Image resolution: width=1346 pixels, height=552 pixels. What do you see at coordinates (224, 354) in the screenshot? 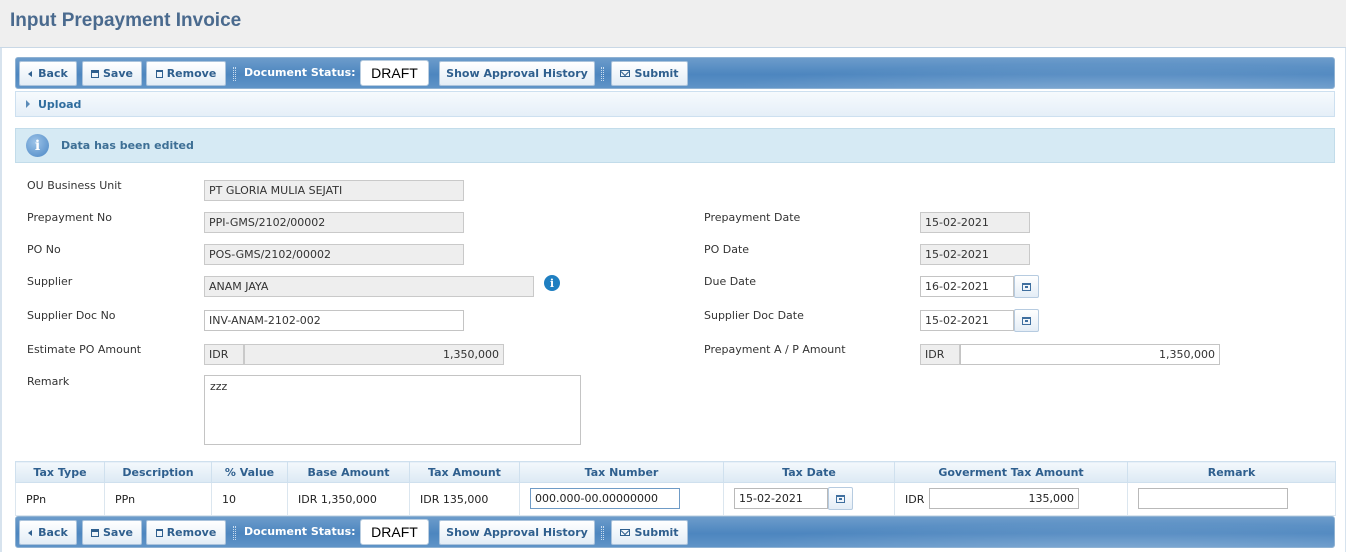
I see `estimate-currency-field: IDR` at bounding box center [224, 354].